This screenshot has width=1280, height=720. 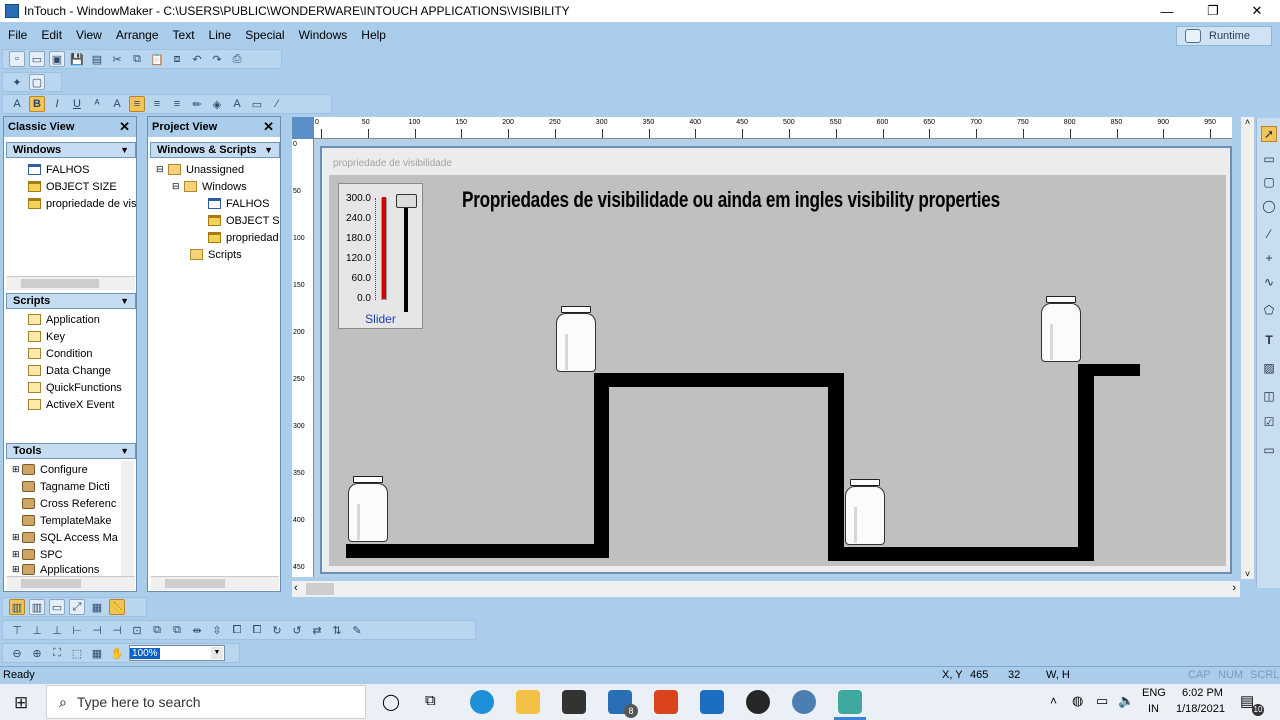 I want to click on polyline-icon: ∿, so click(x=1269, y=282).